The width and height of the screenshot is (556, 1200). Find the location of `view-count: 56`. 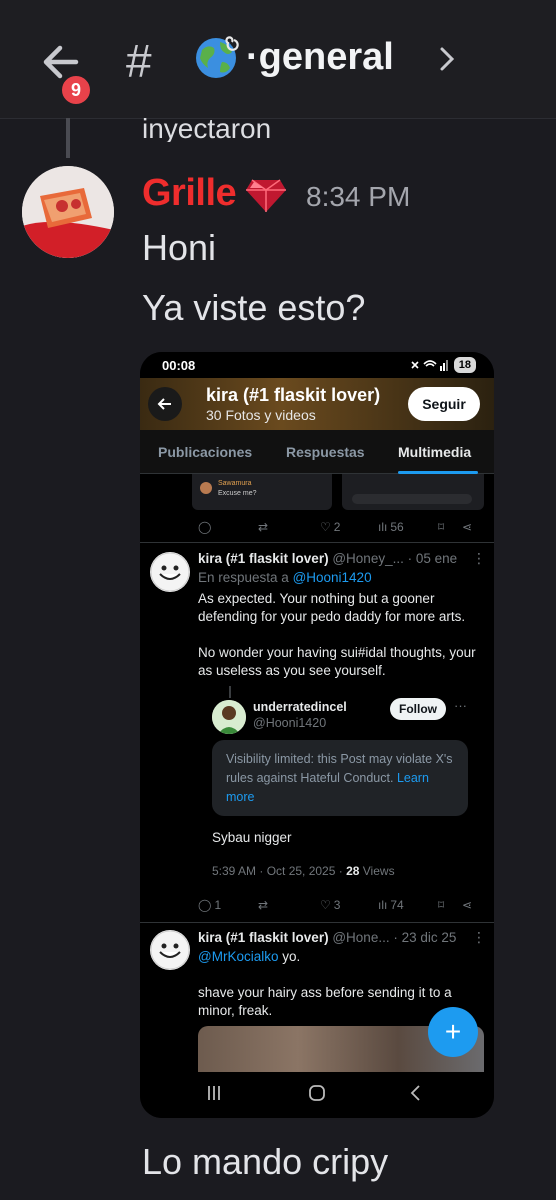

view-count: 56 is located at coordinates (397, 527).